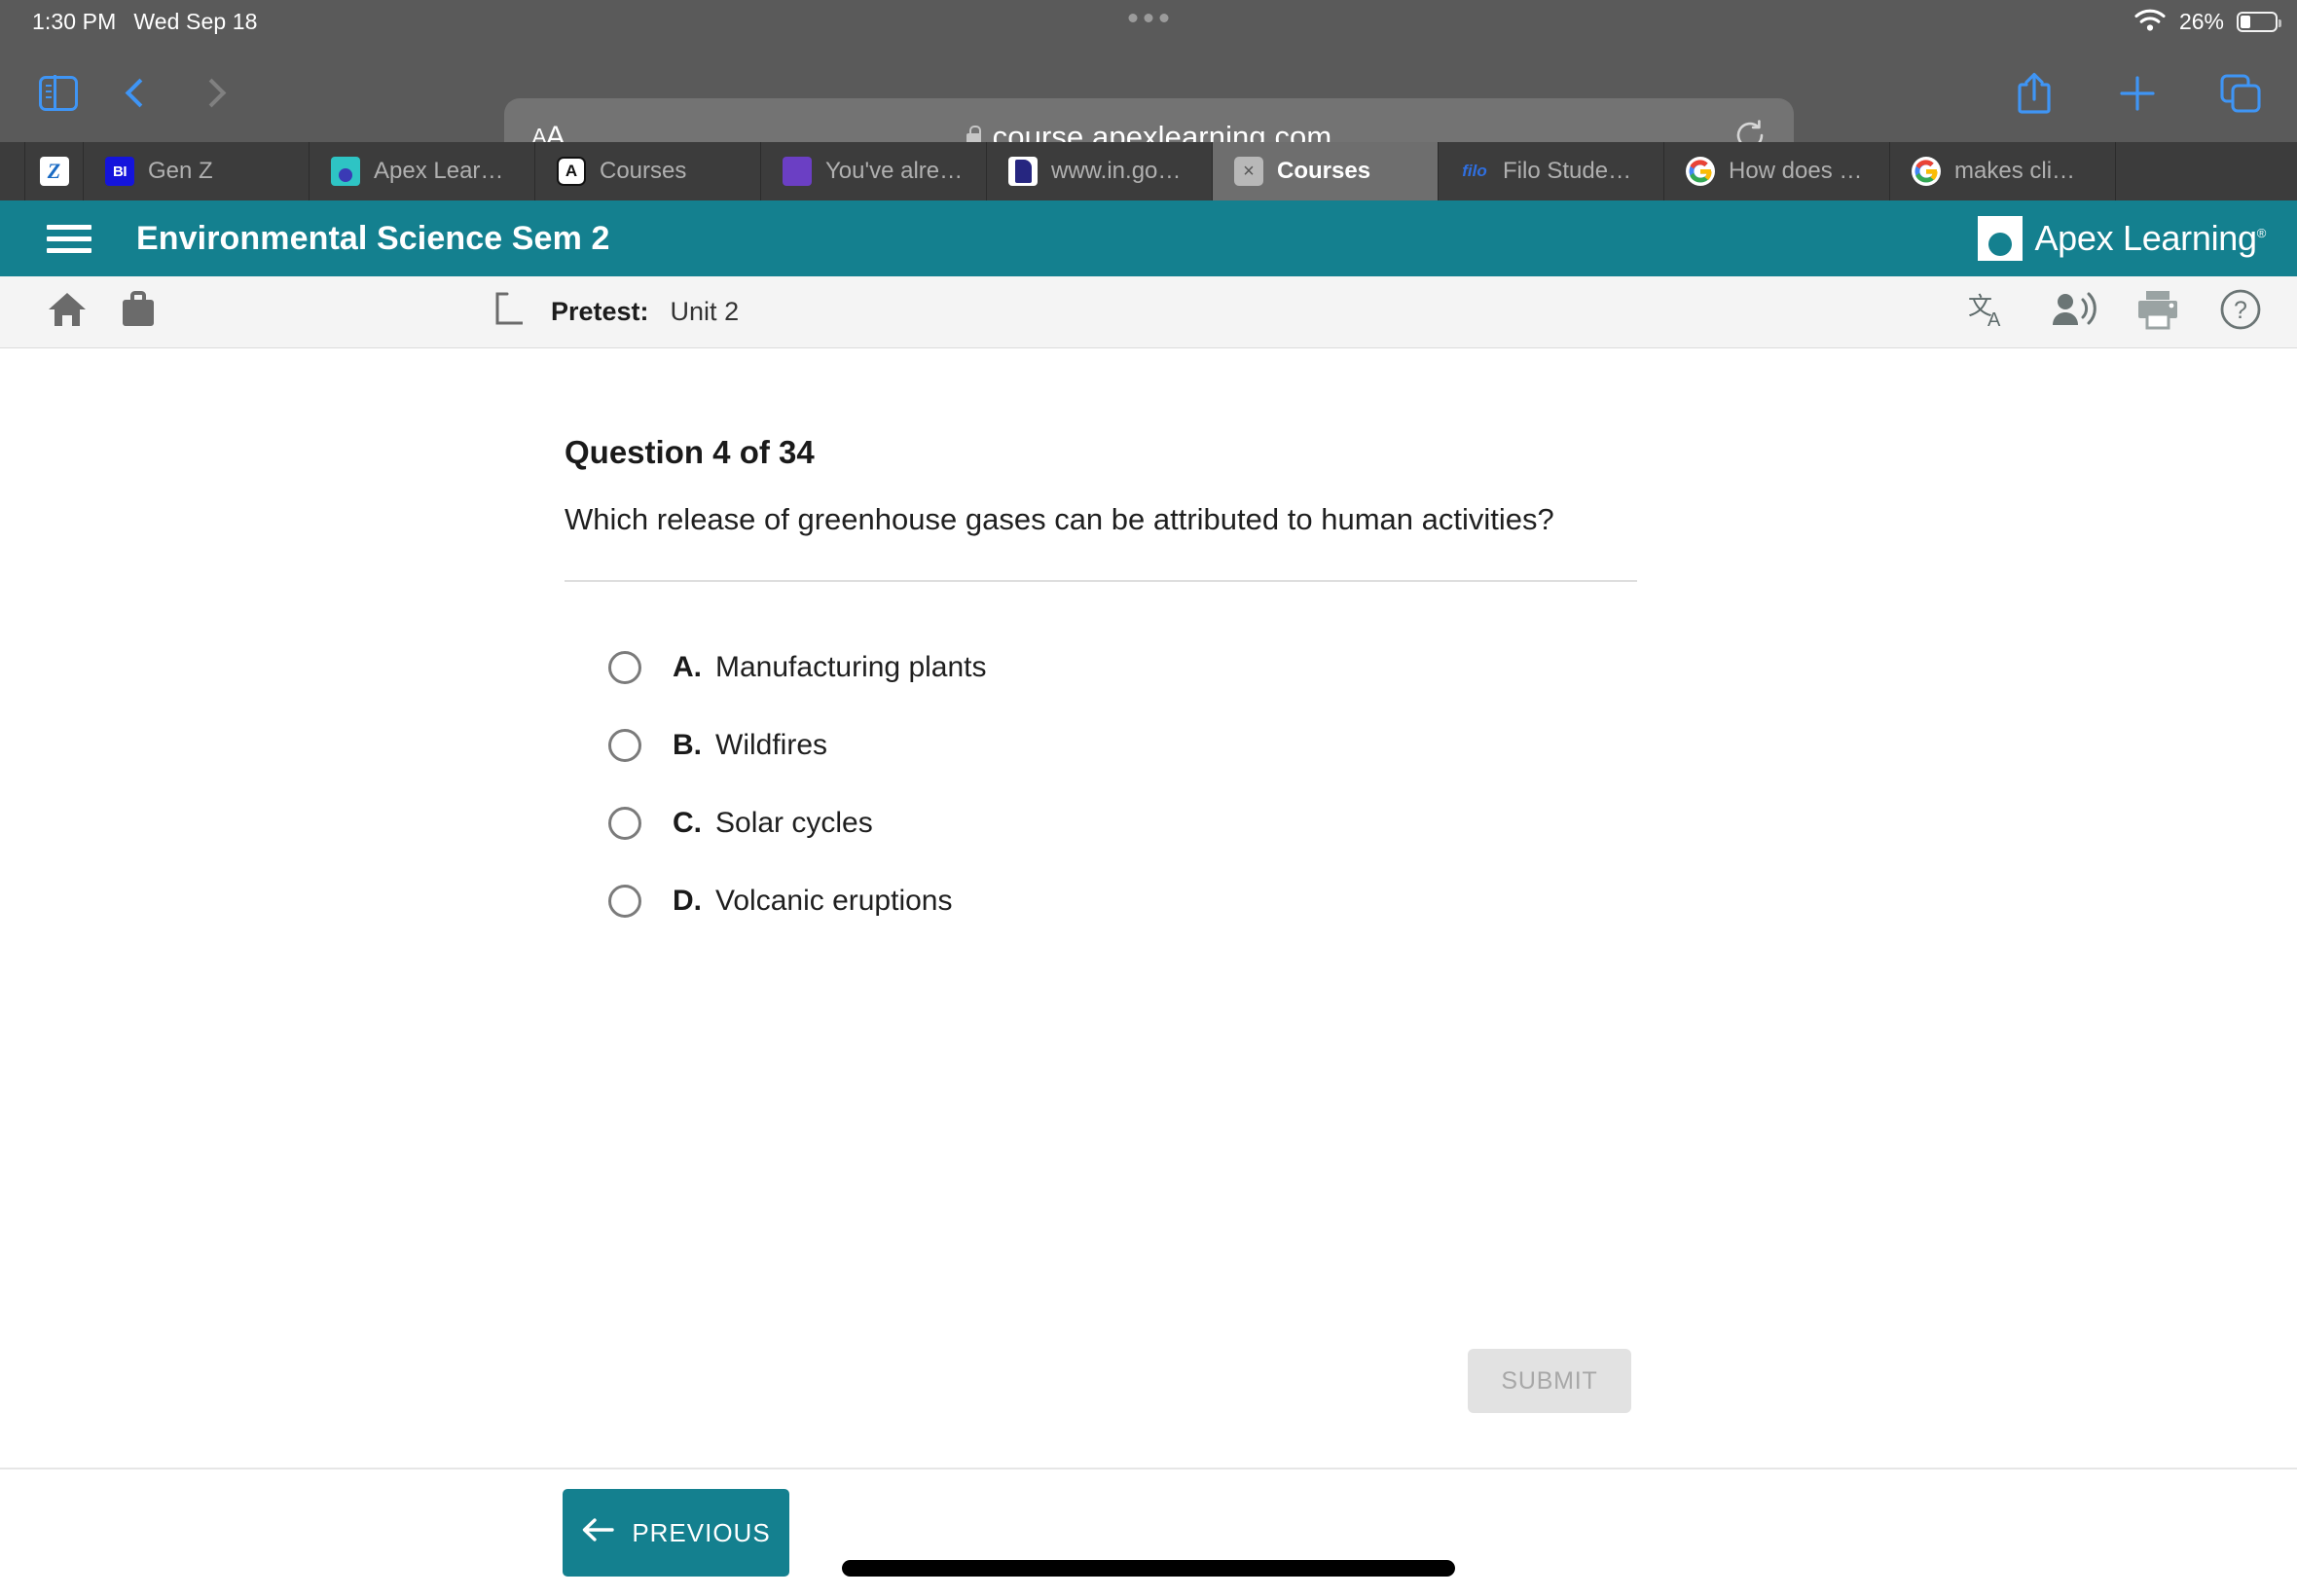  I want to click on sidebar-icon, so click(58, 93).